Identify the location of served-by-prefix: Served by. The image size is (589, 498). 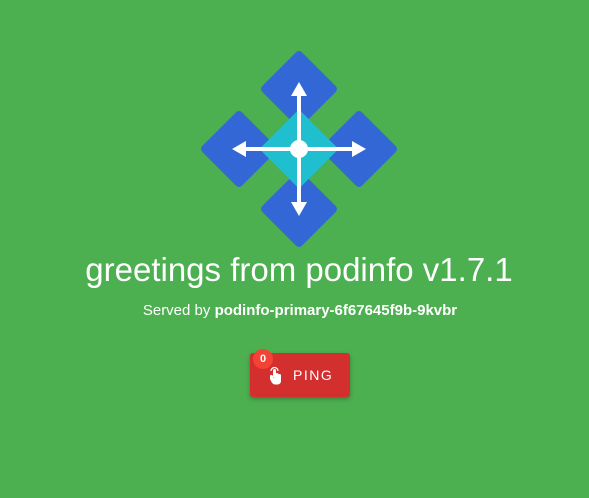
(176, 310).